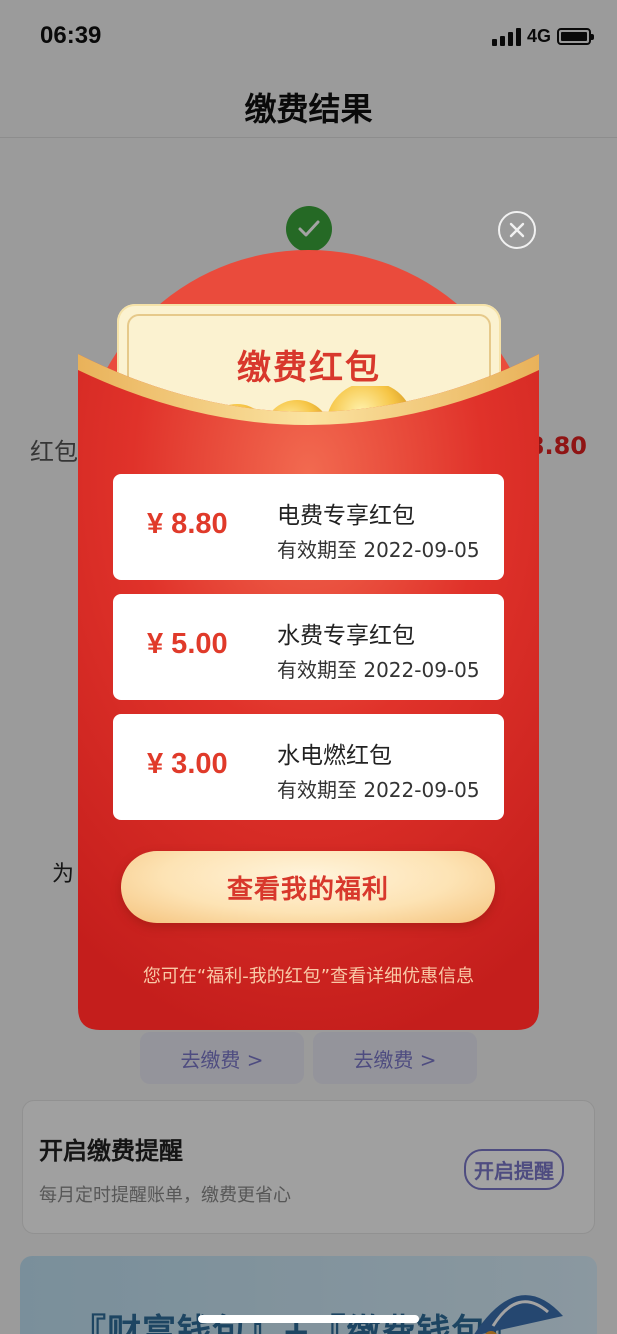  I want to click on coupon-amount: ¥ 3.00, so click(187, 764).